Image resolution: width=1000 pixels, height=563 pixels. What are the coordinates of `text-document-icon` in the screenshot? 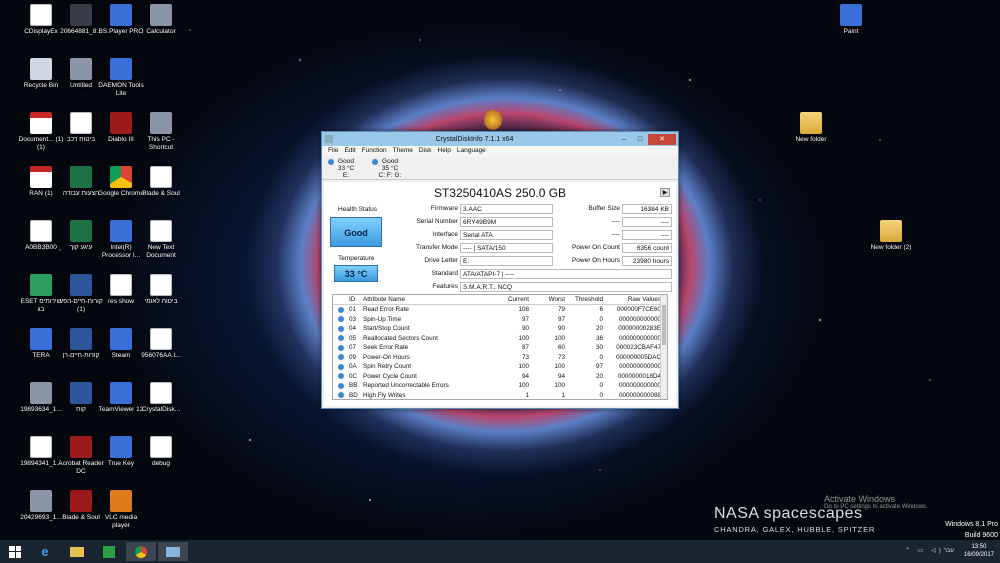 It's located at (161, 339).